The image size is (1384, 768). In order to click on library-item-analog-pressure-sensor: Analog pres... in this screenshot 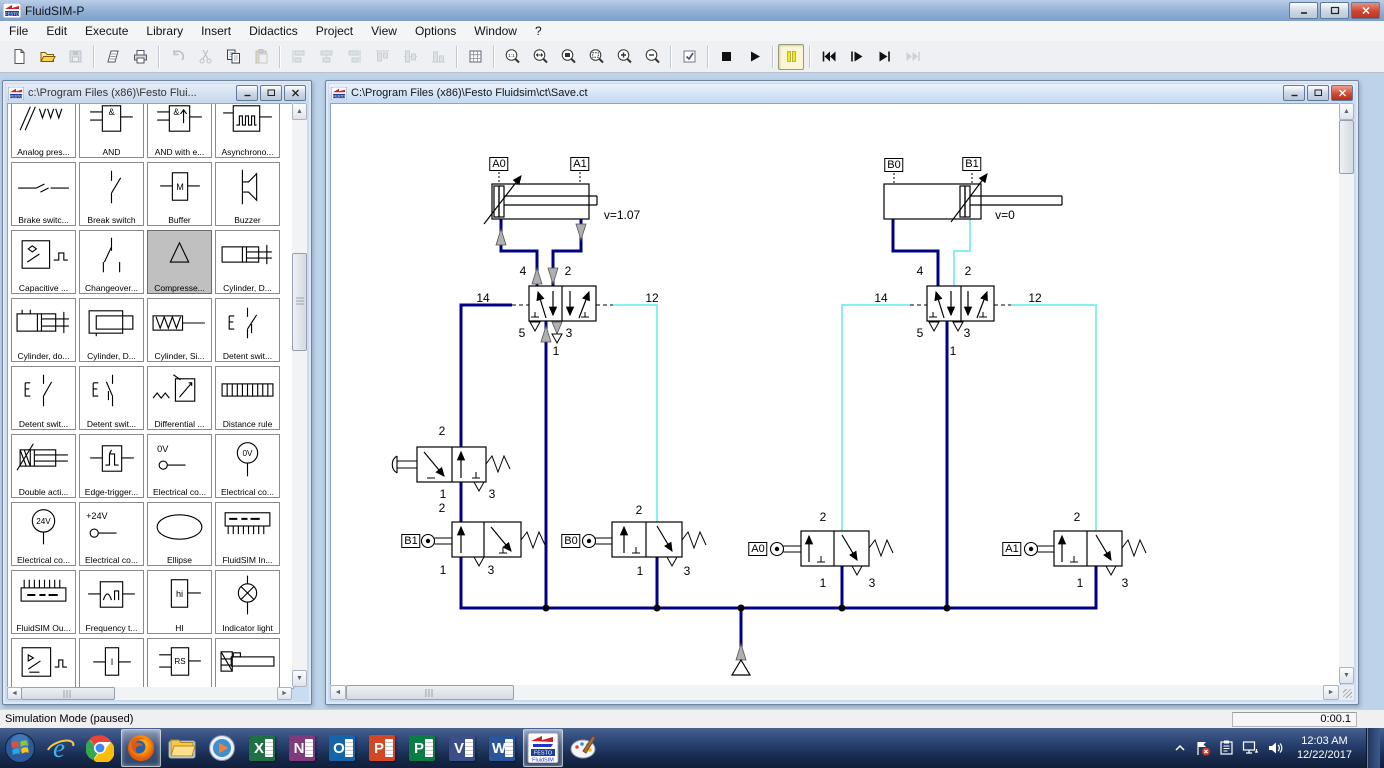, I will do `click(43, 131)`.